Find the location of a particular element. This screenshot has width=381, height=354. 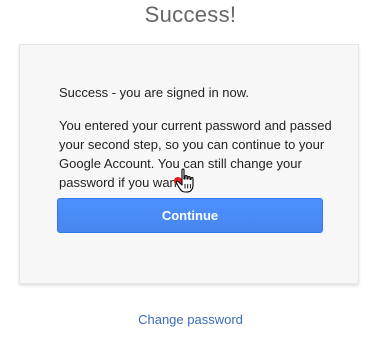

continue-button: Continue is located at coordinates (190, 215).